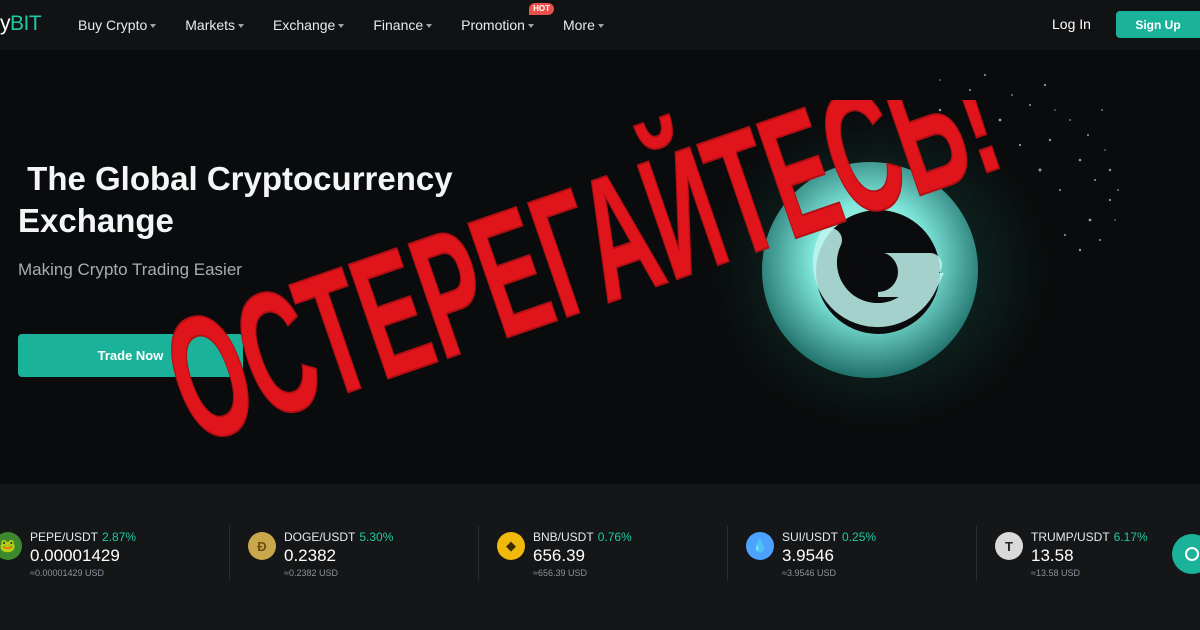  I want to click on last-price: 656.39, so click(559, 555).